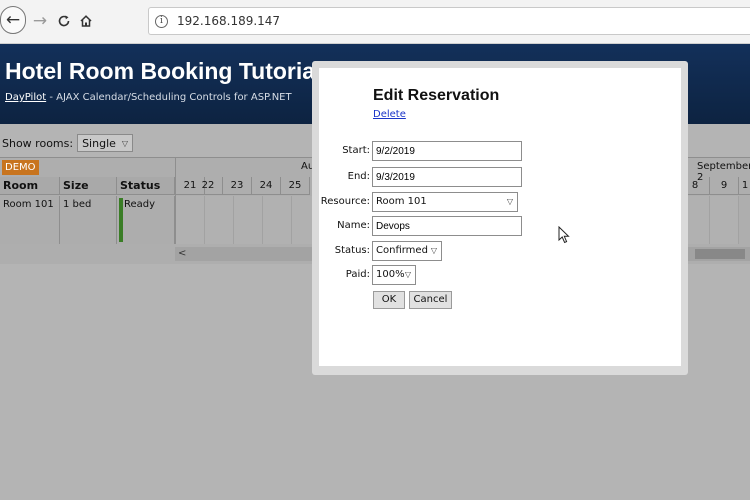 Image resolution: width=750 pixels, height=500 pixels. I want to click on resource-label: Resource:, so click(345, 201).